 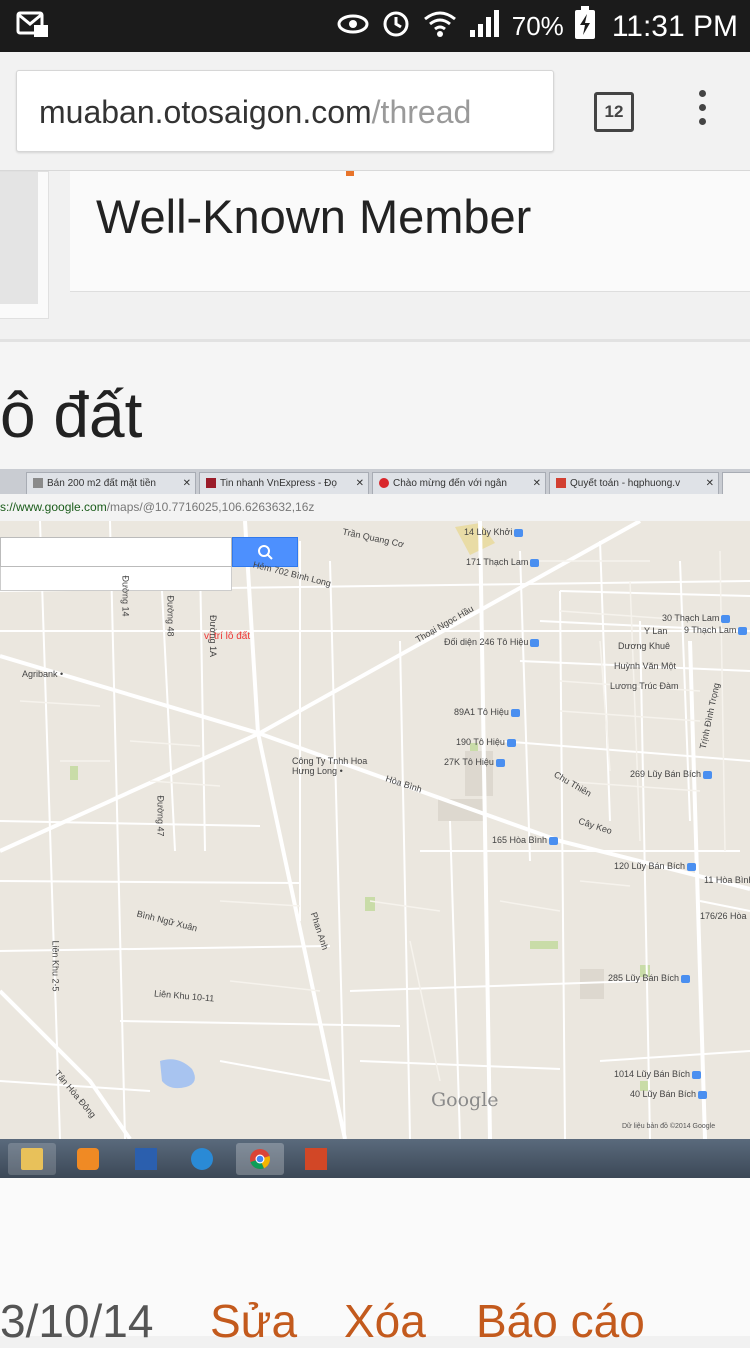 I want to click on powerpoint-icon, so click(x=316, y=1159).